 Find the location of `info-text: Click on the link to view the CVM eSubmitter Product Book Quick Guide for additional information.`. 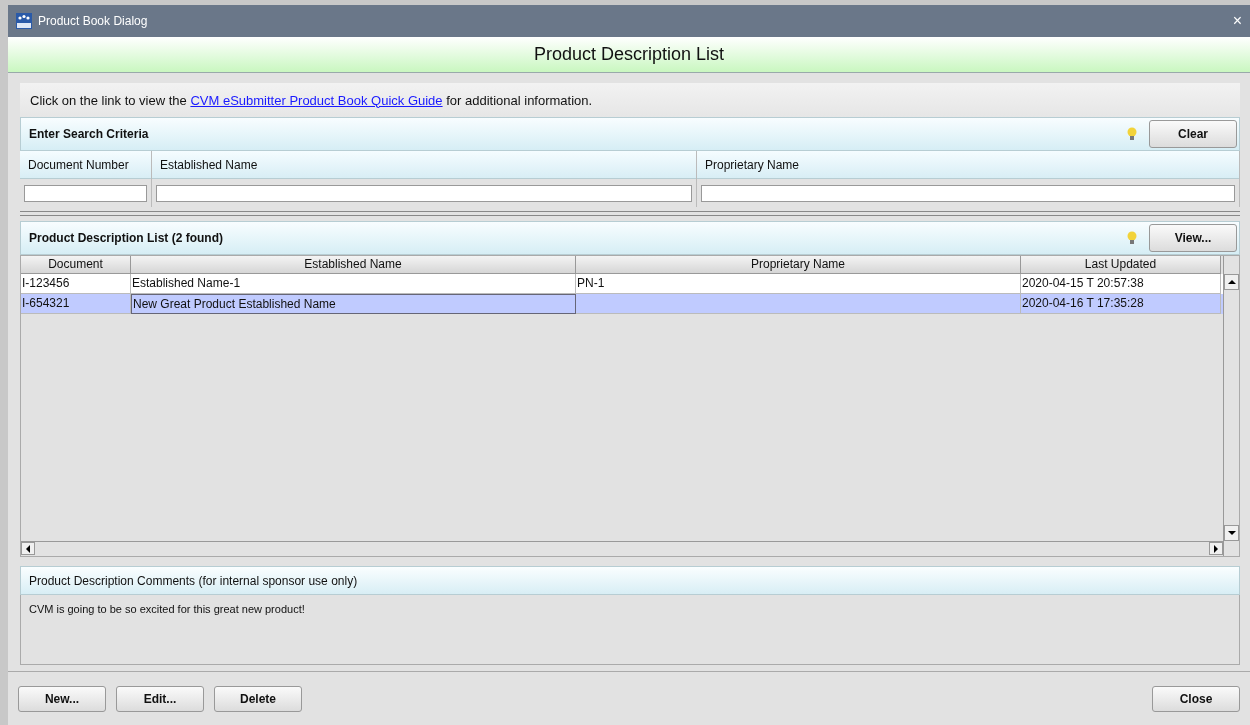

info-text: Click on the link to view the CVM eSubmitter Product Book Quick Guide for additional information. is located at coordinates (311, 100).